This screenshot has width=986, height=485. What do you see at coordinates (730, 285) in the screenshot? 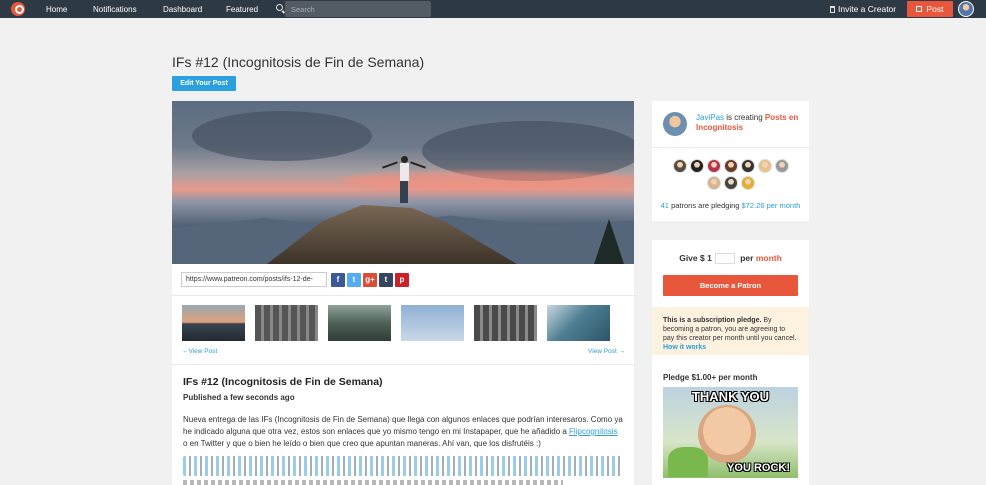
I see `become-patron-button: Become a Patron` at bounding box center [730, 285].